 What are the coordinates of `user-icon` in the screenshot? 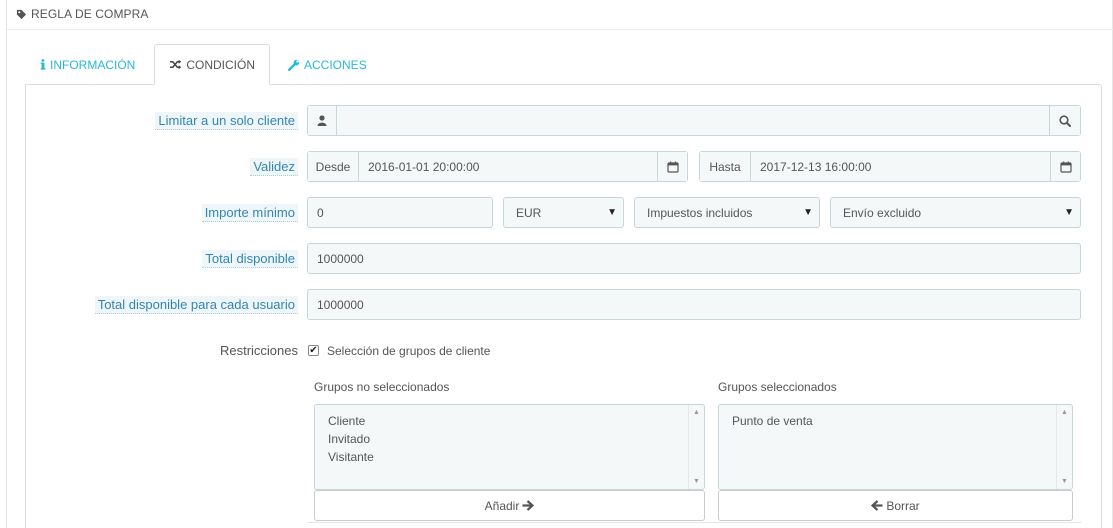 It's located at (322, 120).